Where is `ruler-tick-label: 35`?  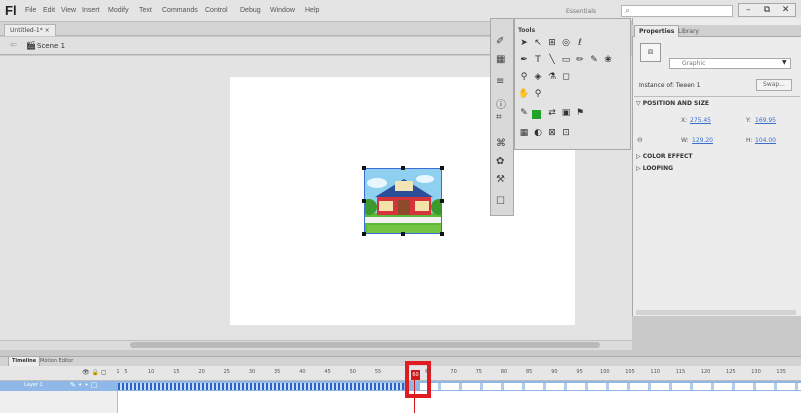 ruler-tick-label: 35 is located at coordinates (277, 372).